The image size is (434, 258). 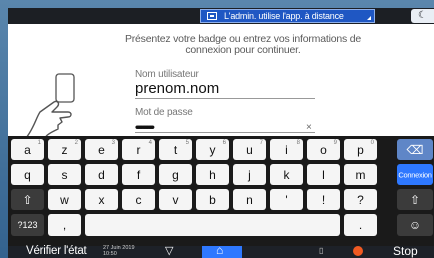 What do you see at coordinates (286, 149) in the screenshot?
I see `key-i: i8` at bounding box center [286, 149].